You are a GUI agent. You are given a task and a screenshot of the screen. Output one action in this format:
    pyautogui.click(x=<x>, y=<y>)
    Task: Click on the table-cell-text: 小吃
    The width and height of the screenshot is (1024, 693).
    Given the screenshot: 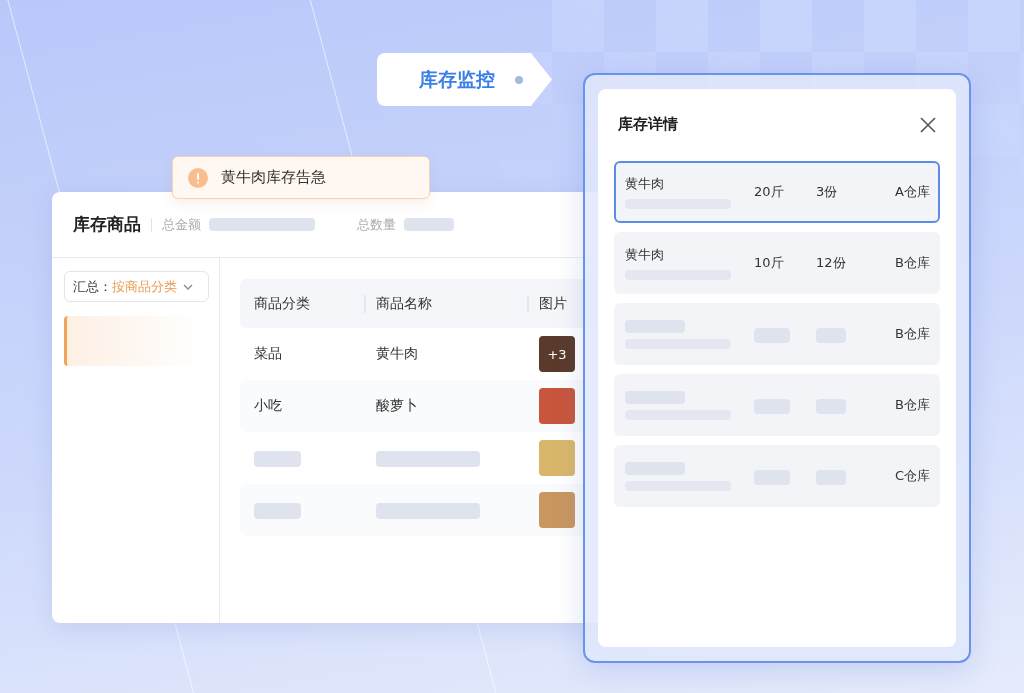 What is the action you would take?
    pyautogui.click(x=268, y=406)
    